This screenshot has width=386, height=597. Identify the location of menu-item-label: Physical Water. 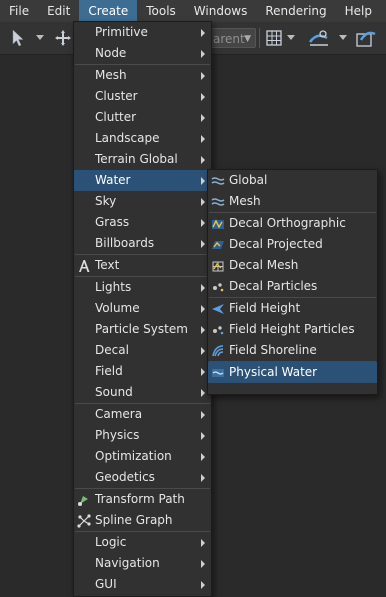
(273, 372).